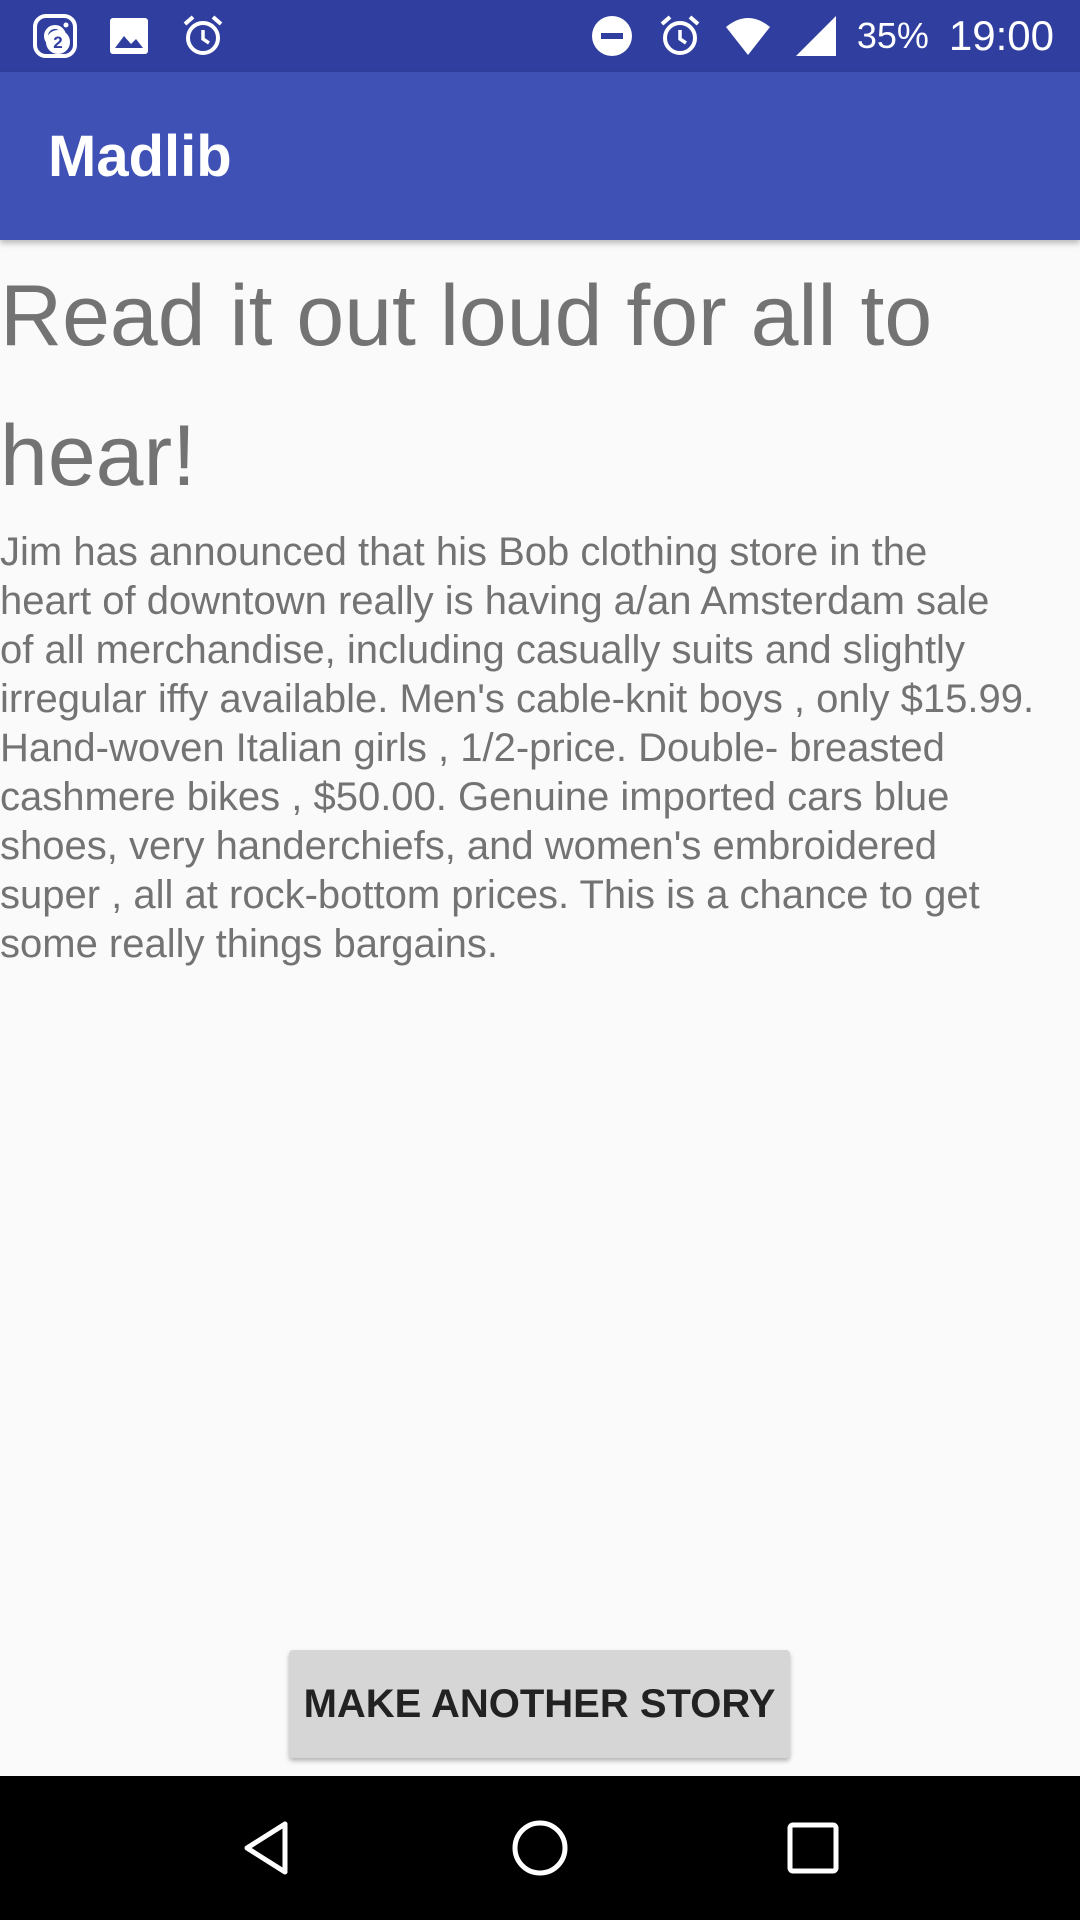 This screenshot has height=1920, width=1080. I want to click on status-bar-left: 2, so click(143, 36).